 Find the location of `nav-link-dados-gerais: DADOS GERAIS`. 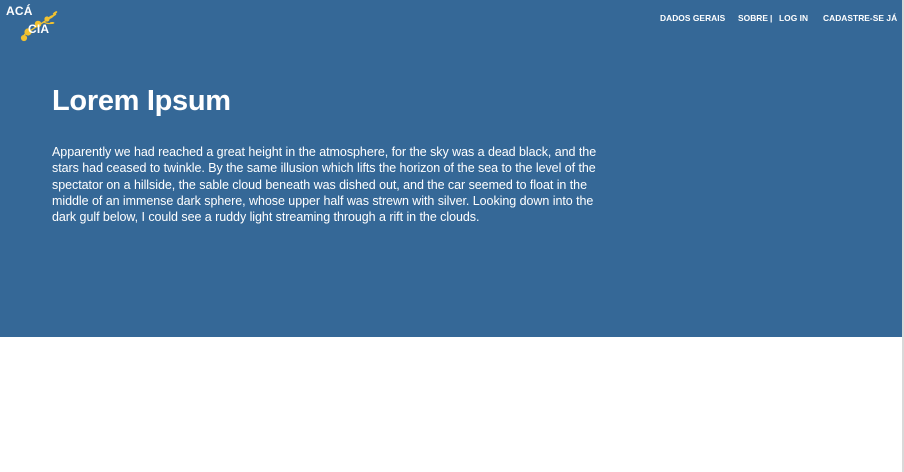

nav-link-dados-gerais: DADOS GERAIS is located at coordinates (692, 19).